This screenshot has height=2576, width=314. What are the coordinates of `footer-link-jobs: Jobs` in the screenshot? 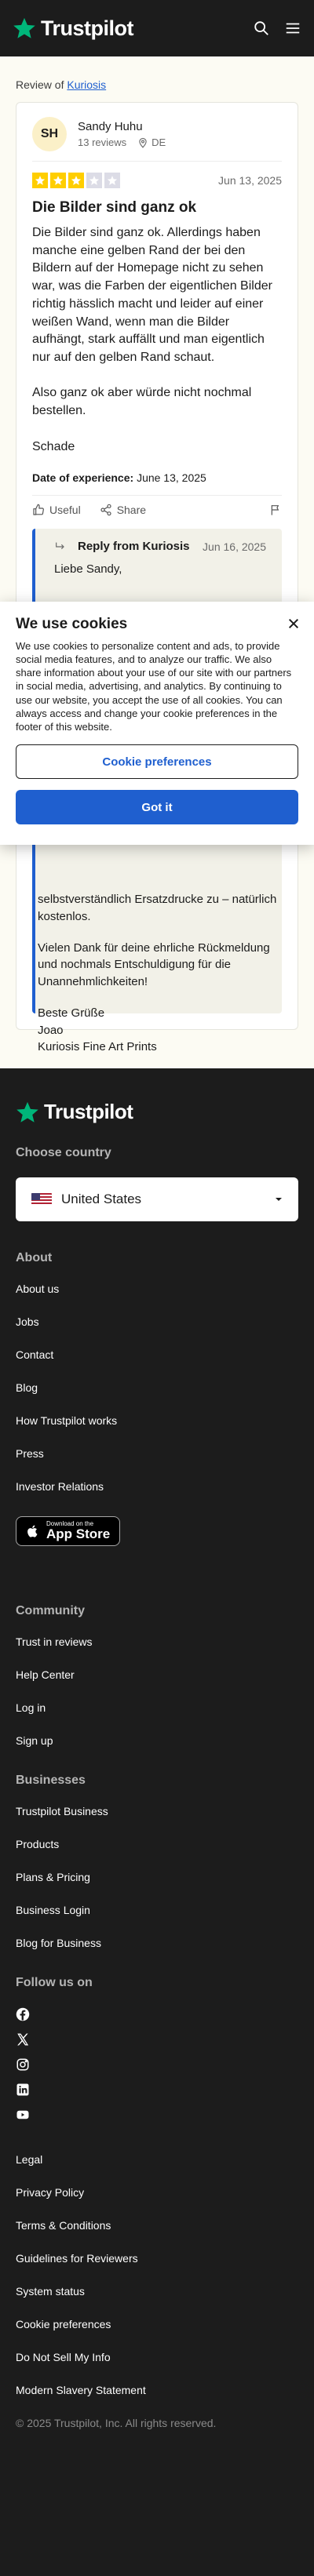 It's located at (157, 1321).